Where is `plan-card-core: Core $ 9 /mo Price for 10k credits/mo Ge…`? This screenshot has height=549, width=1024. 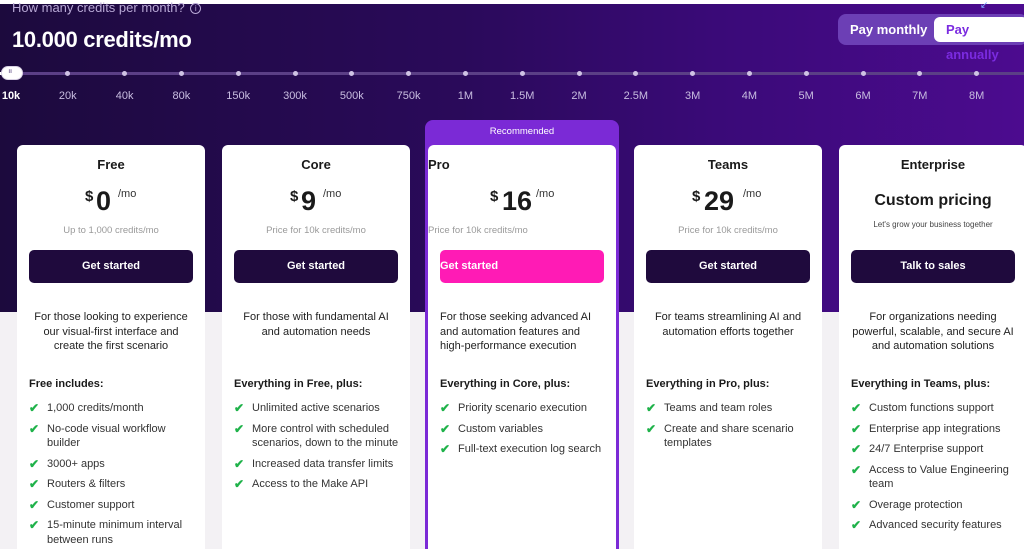 plan-card-core: Core $ 9 /mo Price for 10k credits/mo Ge… is located at coordinates (316, 347).